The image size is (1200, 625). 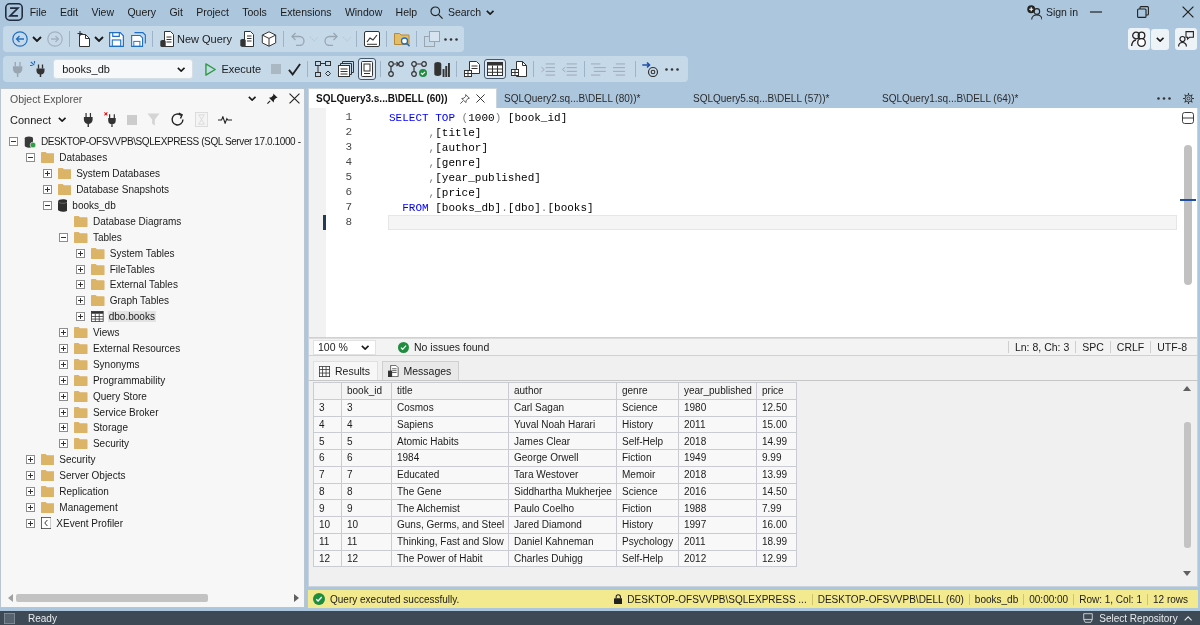 I want to click on new-file-icon, so click(x=83, y=39).